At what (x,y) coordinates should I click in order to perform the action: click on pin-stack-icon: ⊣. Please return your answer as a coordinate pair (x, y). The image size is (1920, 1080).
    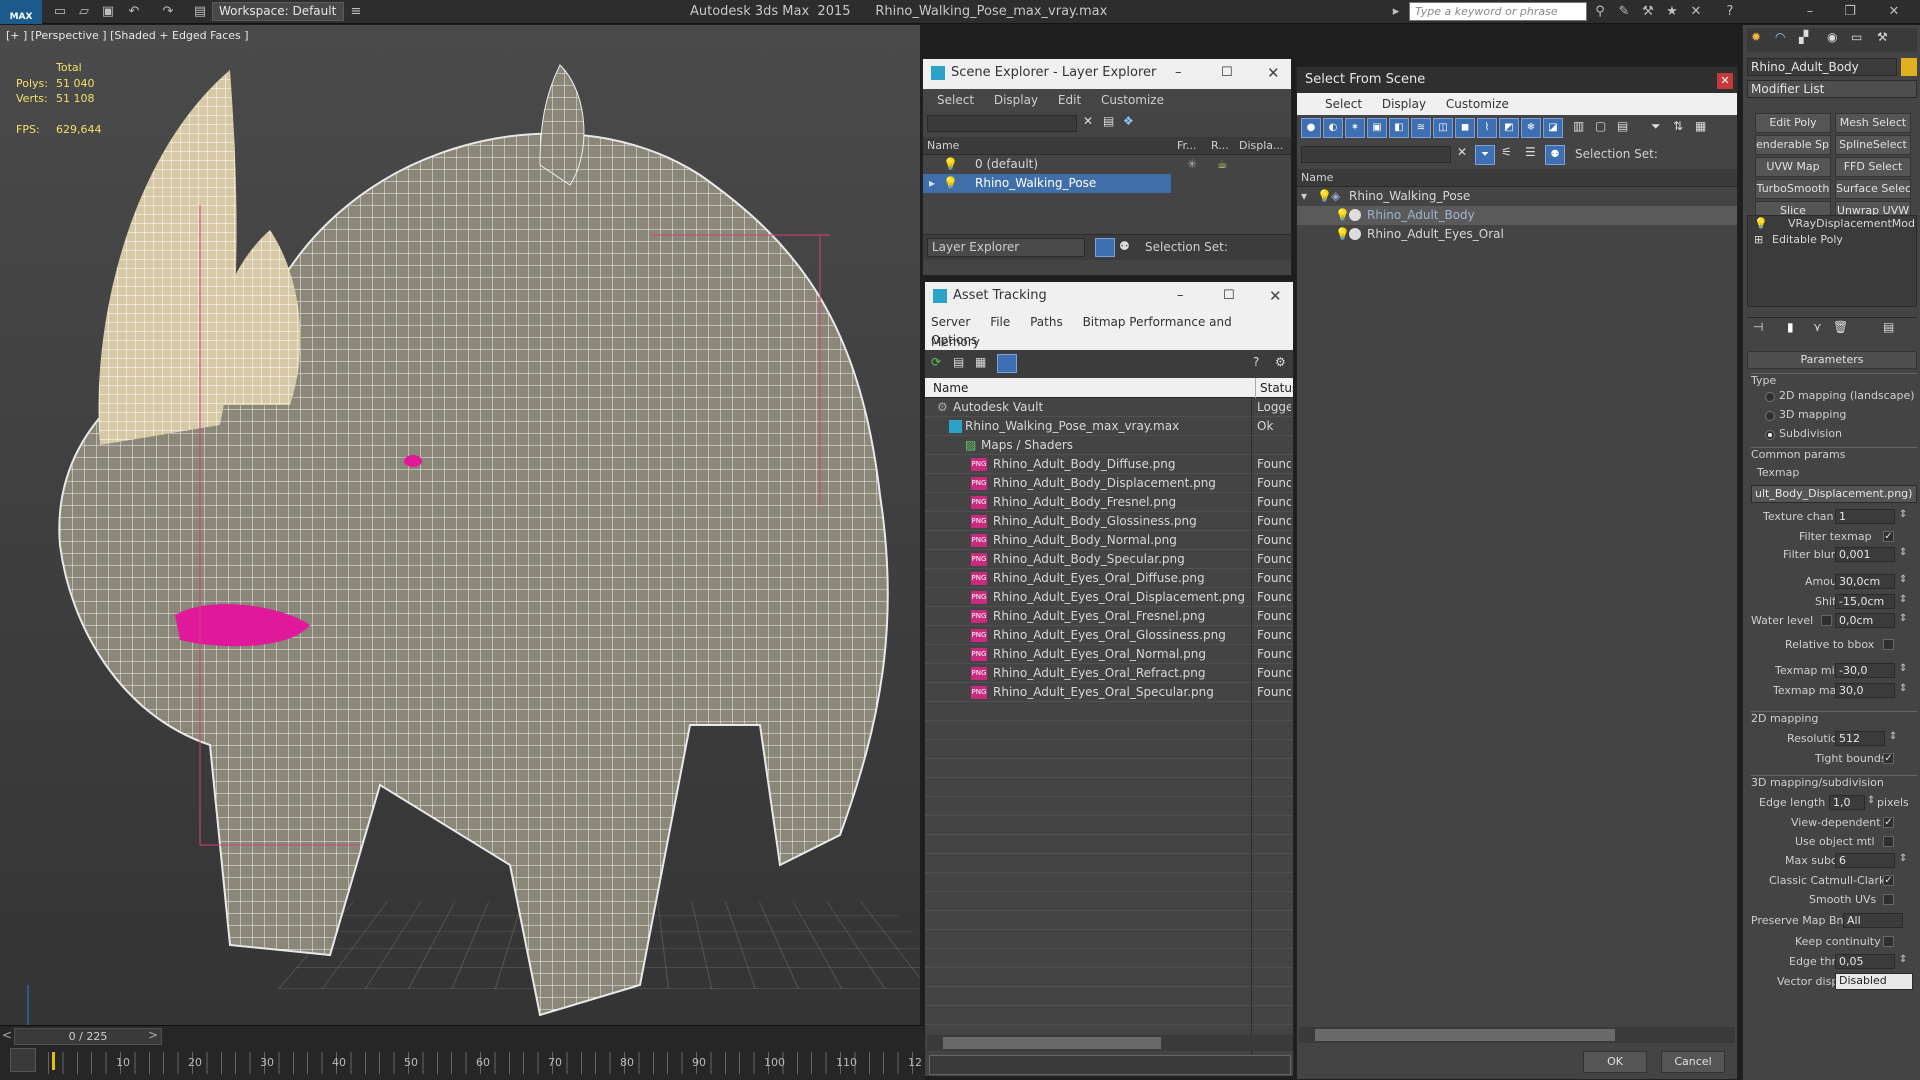
    Looking at the image, I should click on (1758, 327).